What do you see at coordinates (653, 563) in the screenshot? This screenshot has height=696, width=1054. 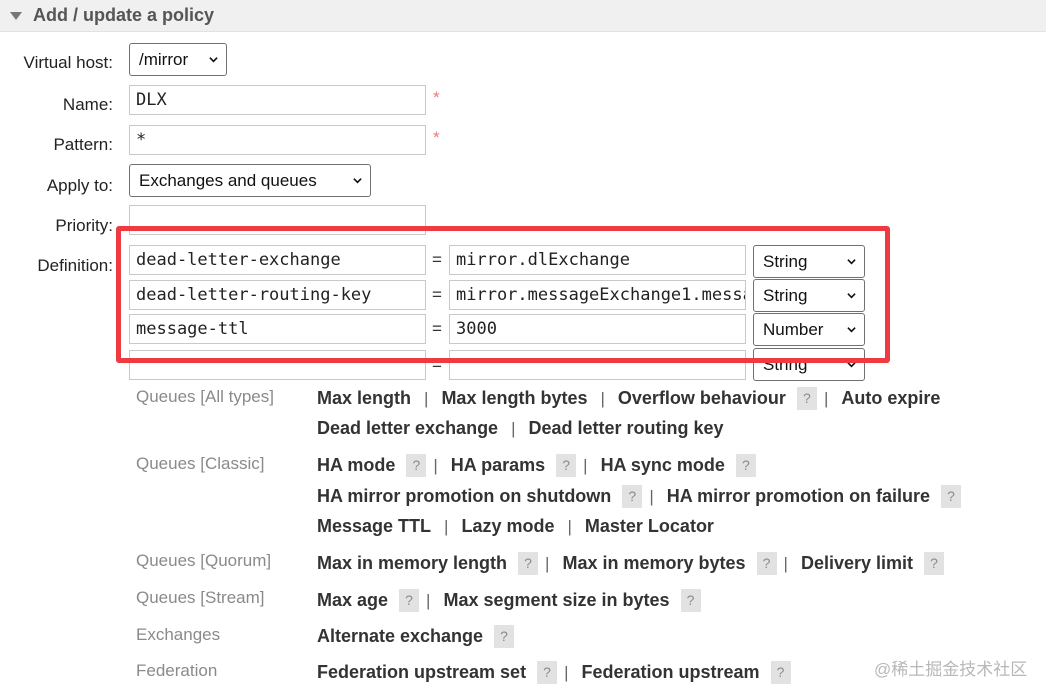 I see `policy-key-link-max-in-memory-bytes: Max in memory bytes` at bounding box center [653, 563].